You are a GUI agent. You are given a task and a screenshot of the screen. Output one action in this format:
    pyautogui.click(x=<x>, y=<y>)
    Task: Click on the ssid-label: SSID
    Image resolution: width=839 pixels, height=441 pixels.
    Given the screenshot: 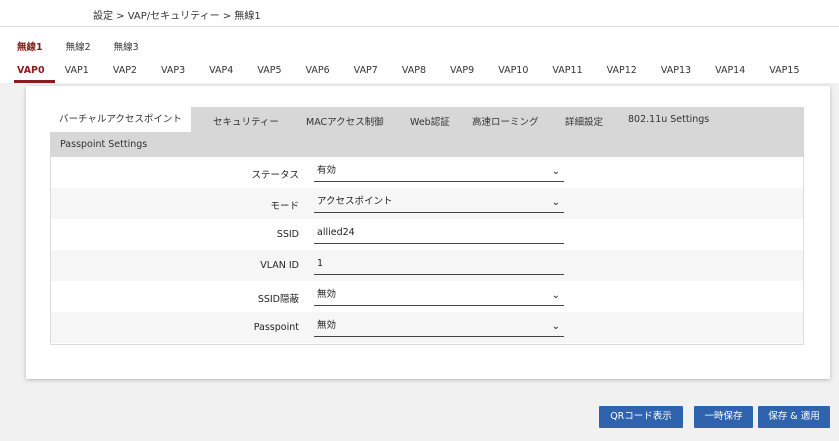 What is the action you would take?
    pyautogui.click(x=287, y=234)
    